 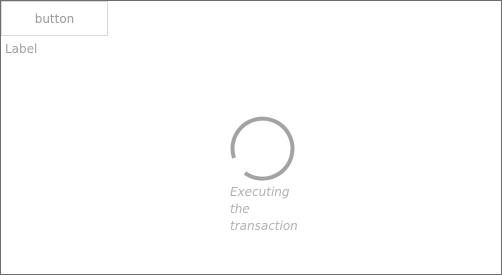 I want to click on loading-spinner-icon, so click(x=262, y=148).